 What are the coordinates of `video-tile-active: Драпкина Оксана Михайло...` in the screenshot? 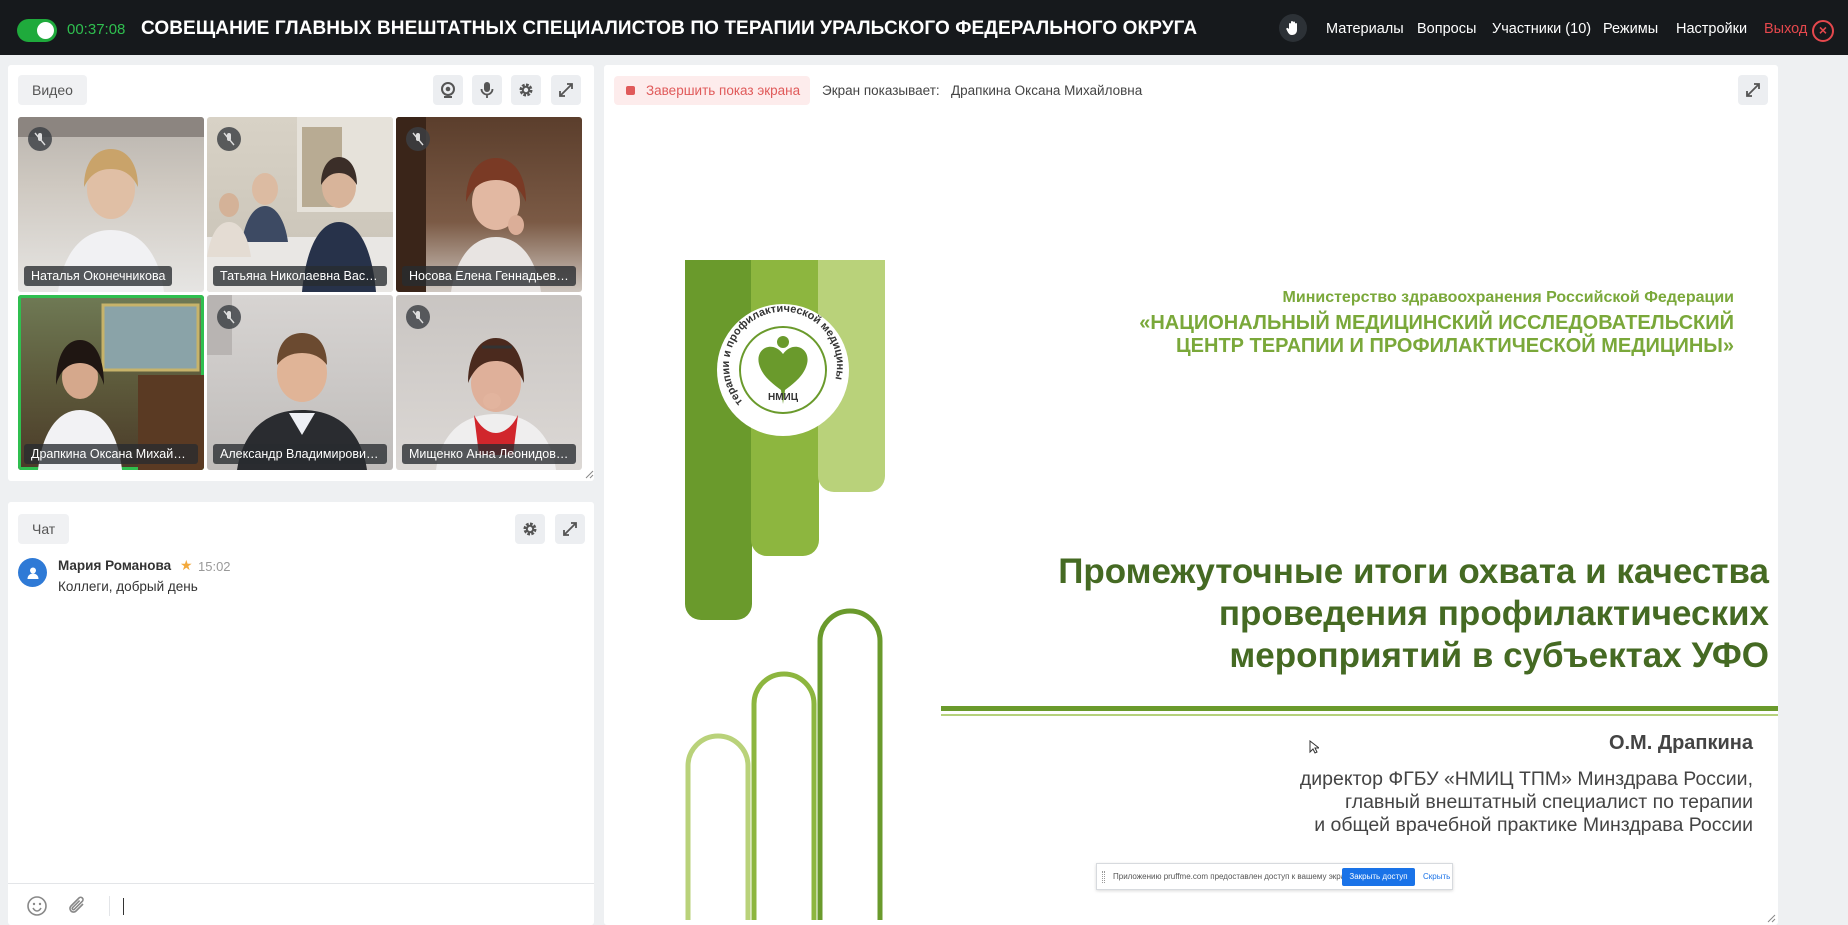 It's located at (111, 382).